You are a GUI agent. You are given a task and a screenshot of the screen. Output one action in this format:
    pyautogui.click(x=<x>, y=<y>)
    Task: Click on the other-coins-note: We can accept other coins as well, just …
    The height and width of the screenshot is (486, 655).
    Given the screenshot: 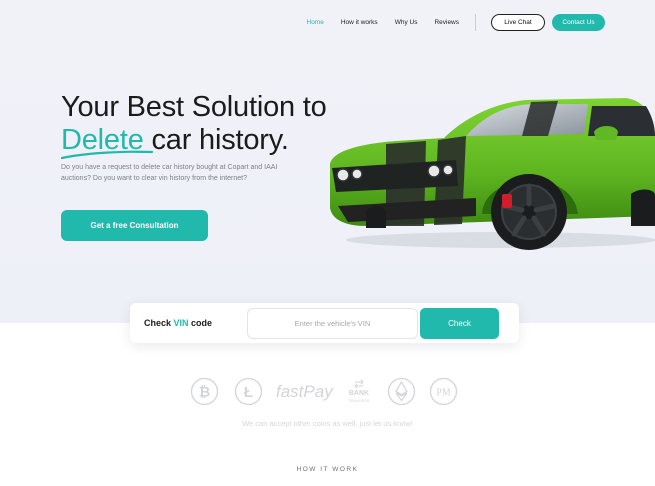 What is the action you would take?
    pyautogui.click(x=327, y=423)
    